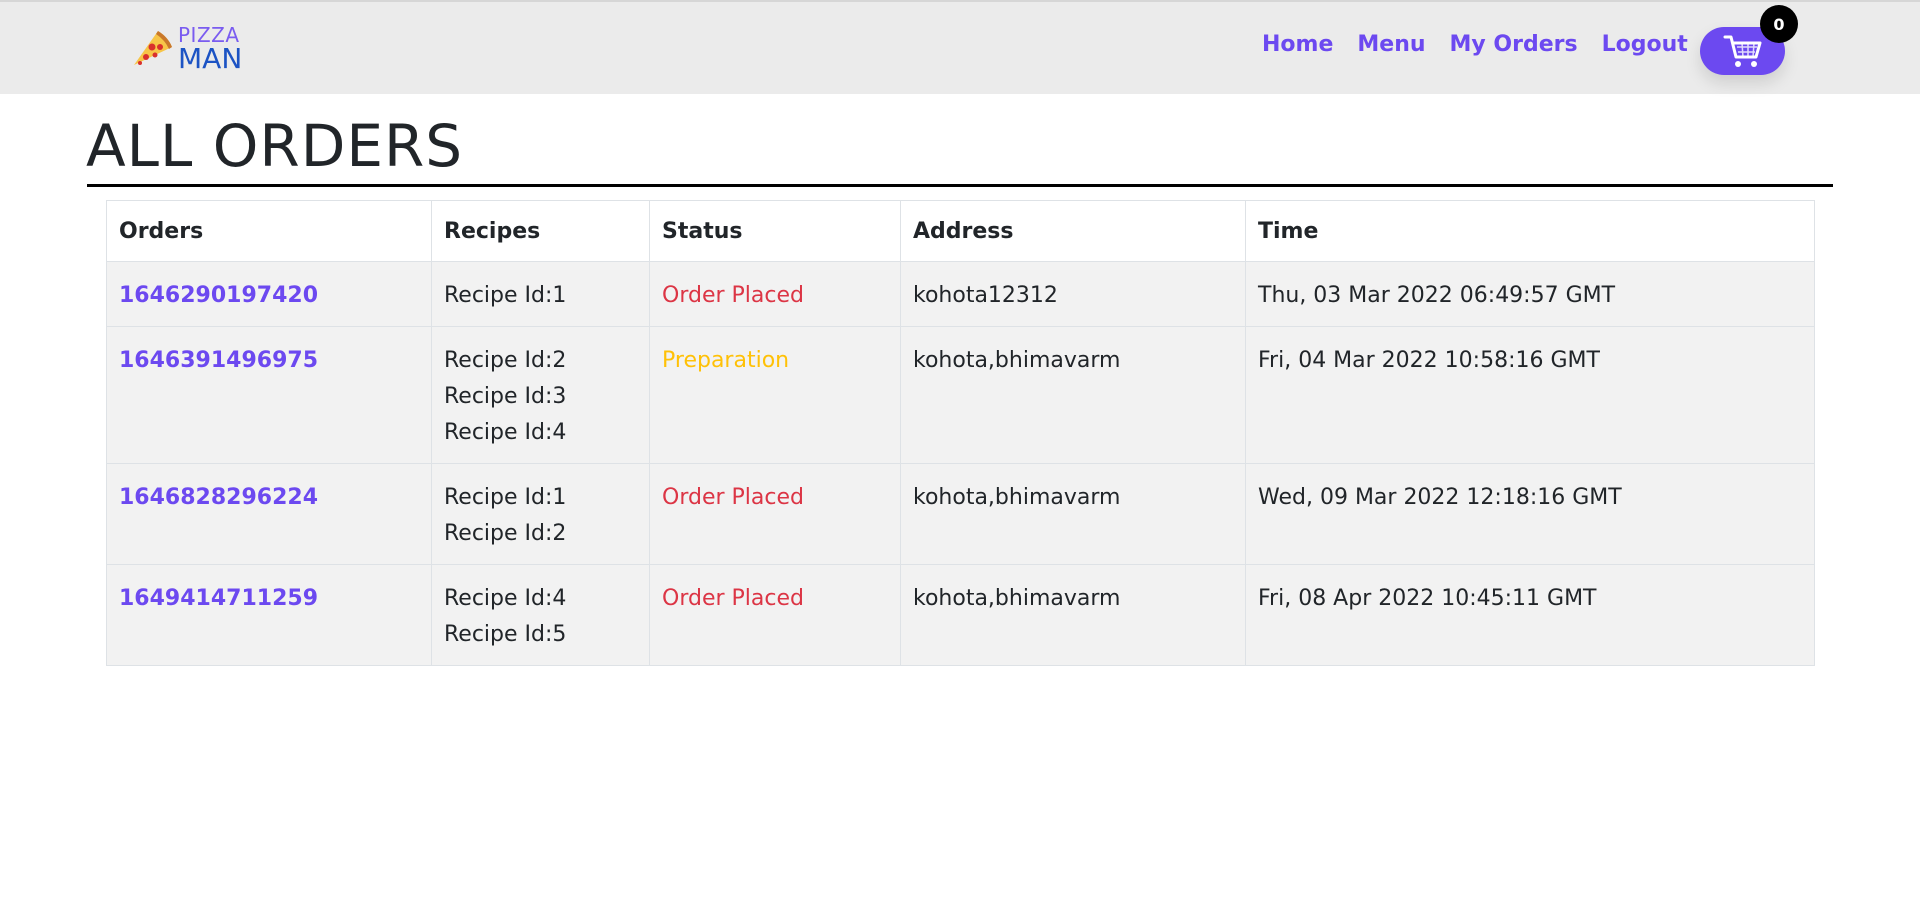  I want to click on status-cell: Preparation, so click(775, 395).